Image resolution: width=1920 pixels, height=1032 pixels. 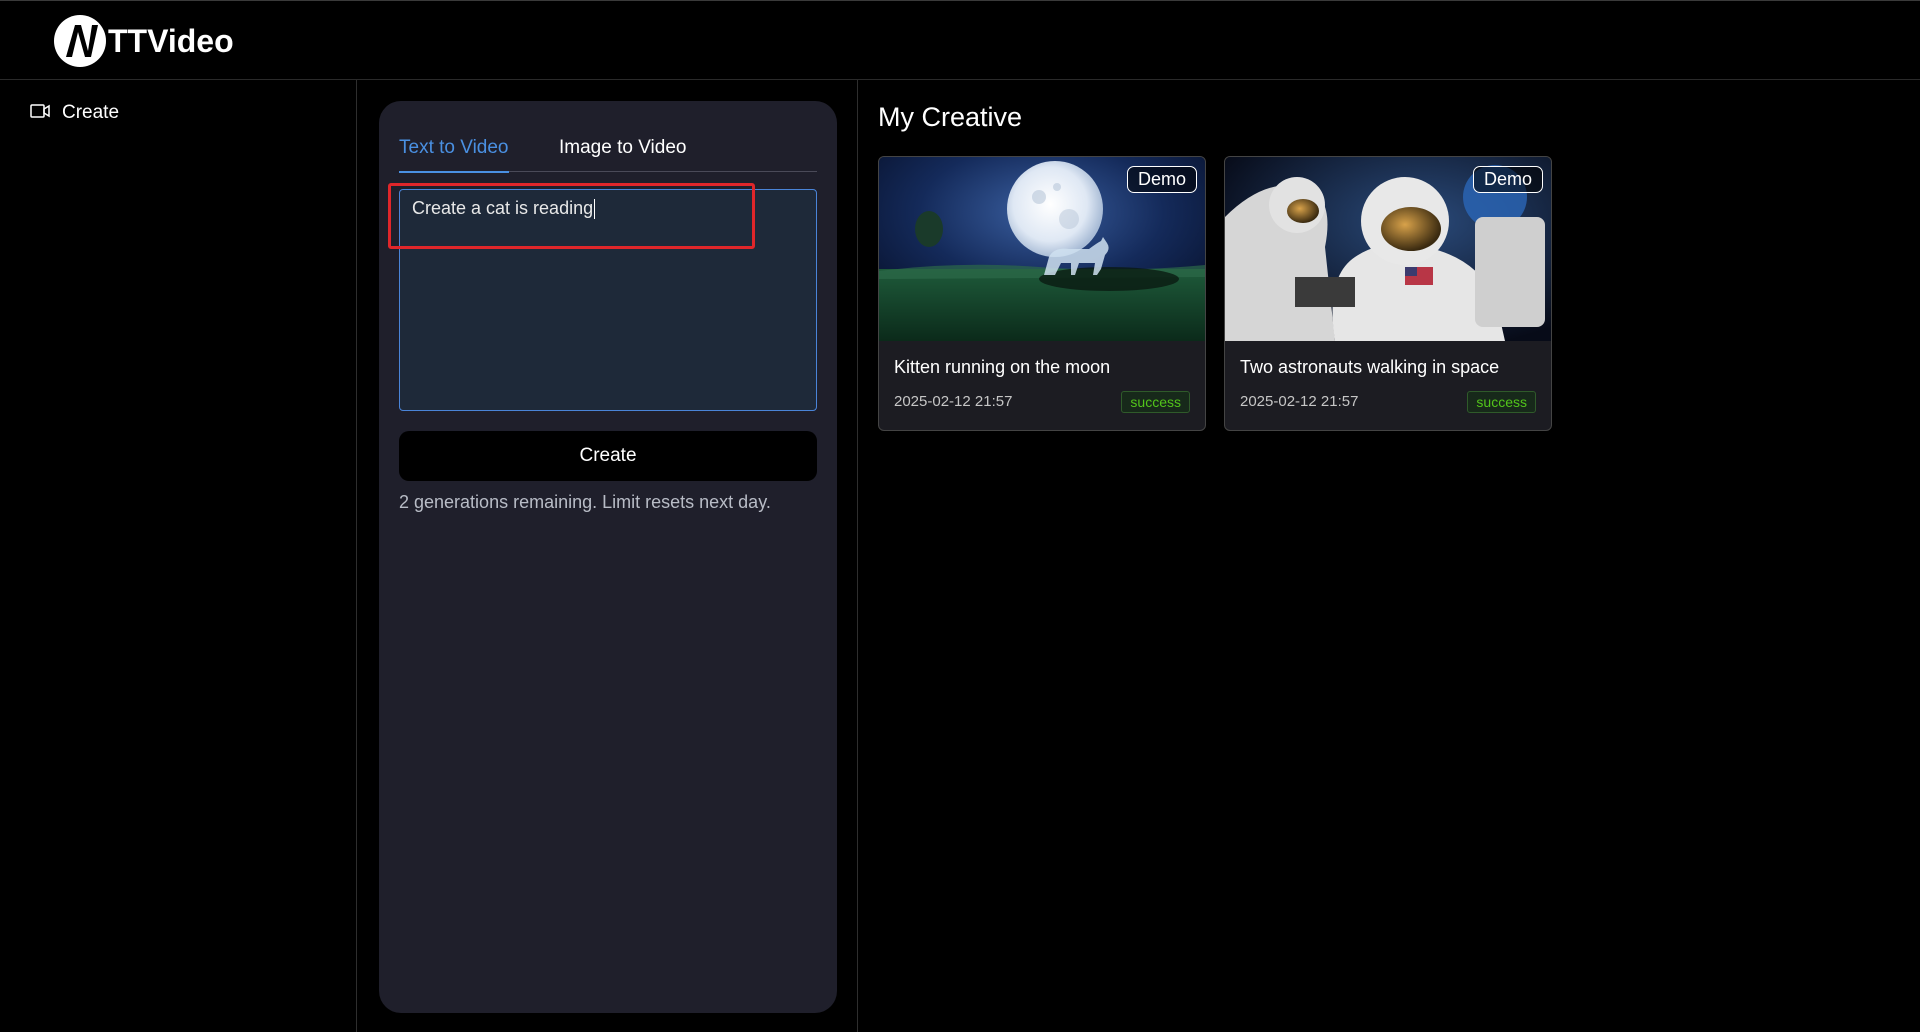 I want to click on top-bar: TTVideo, so click(x=960, y=40).